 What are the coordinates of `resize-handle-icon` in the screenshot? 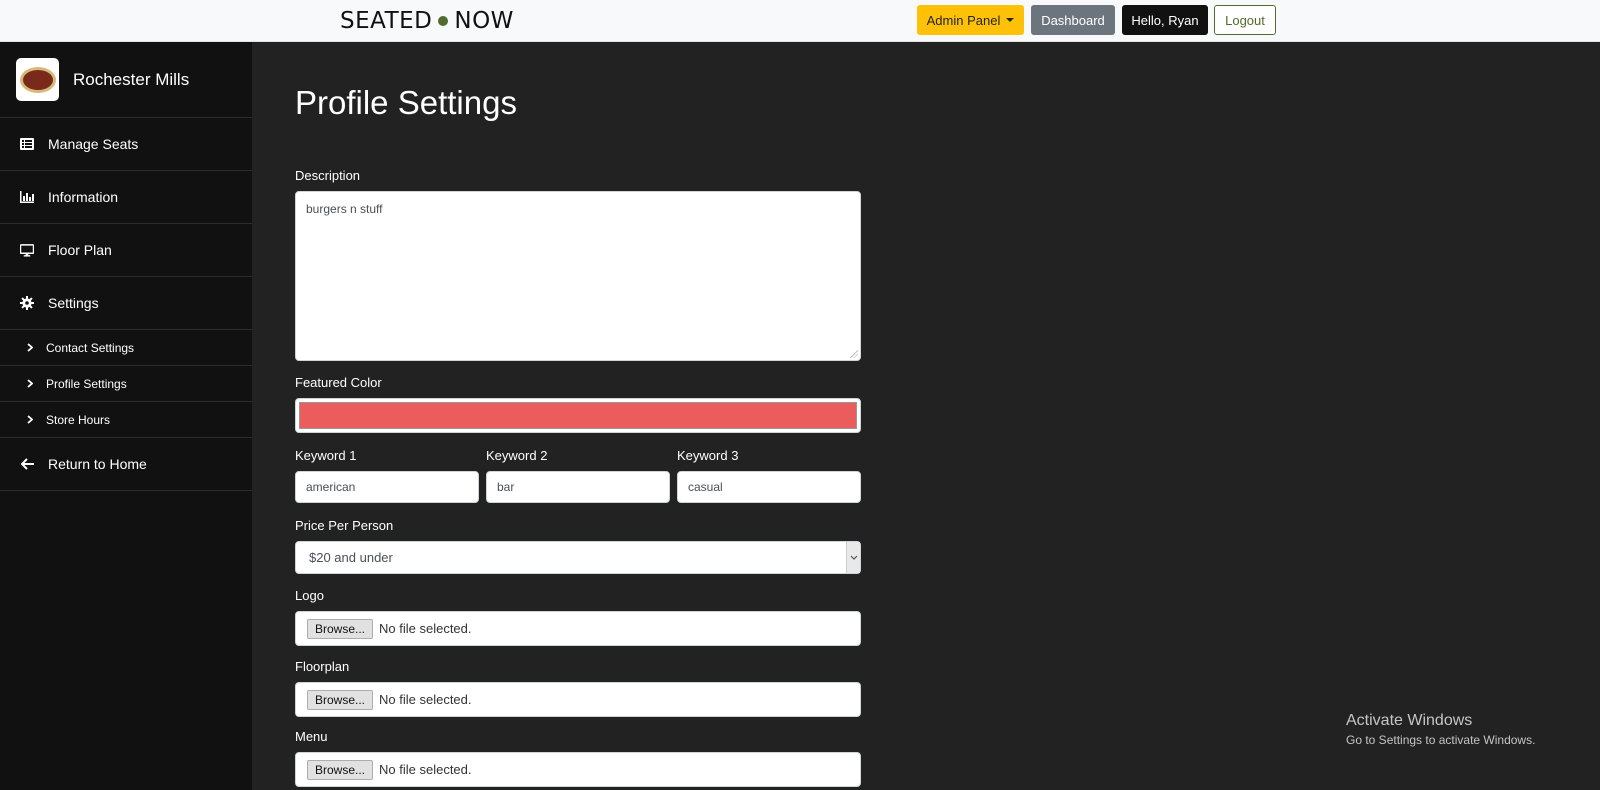 It's located at (854, 354).